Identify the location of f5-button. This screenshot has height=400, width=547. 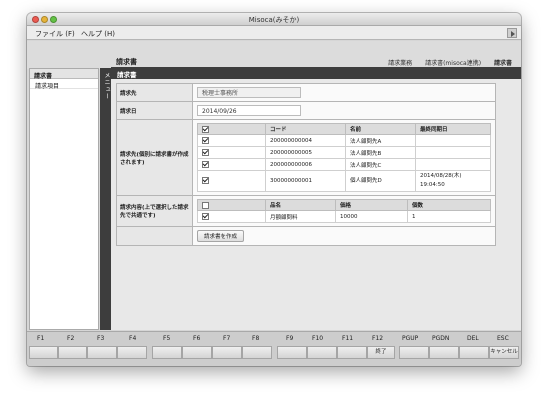
(167, 352).